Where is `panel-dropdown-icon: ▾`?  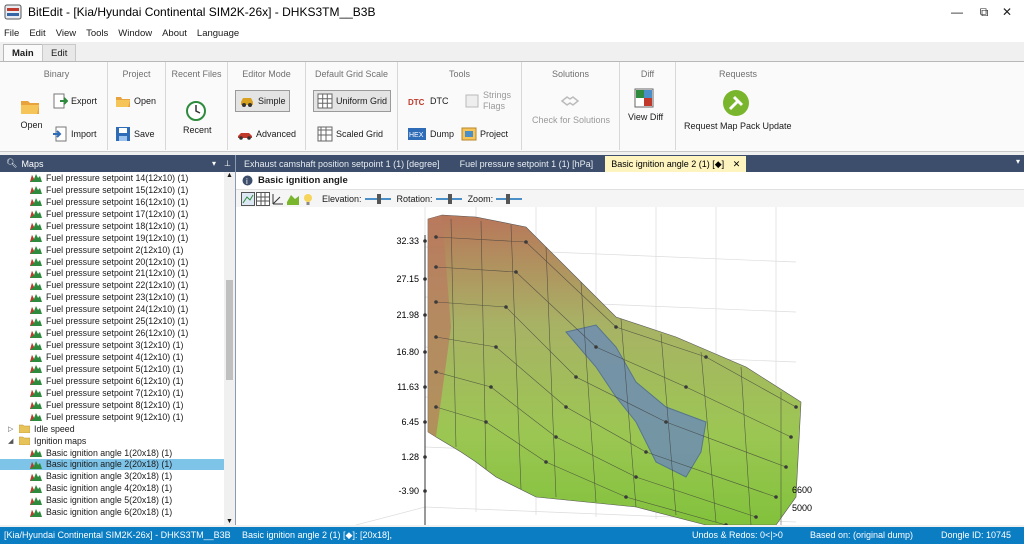 panel-dropdown-icon: ▾ is located at coordinates (214, 163).